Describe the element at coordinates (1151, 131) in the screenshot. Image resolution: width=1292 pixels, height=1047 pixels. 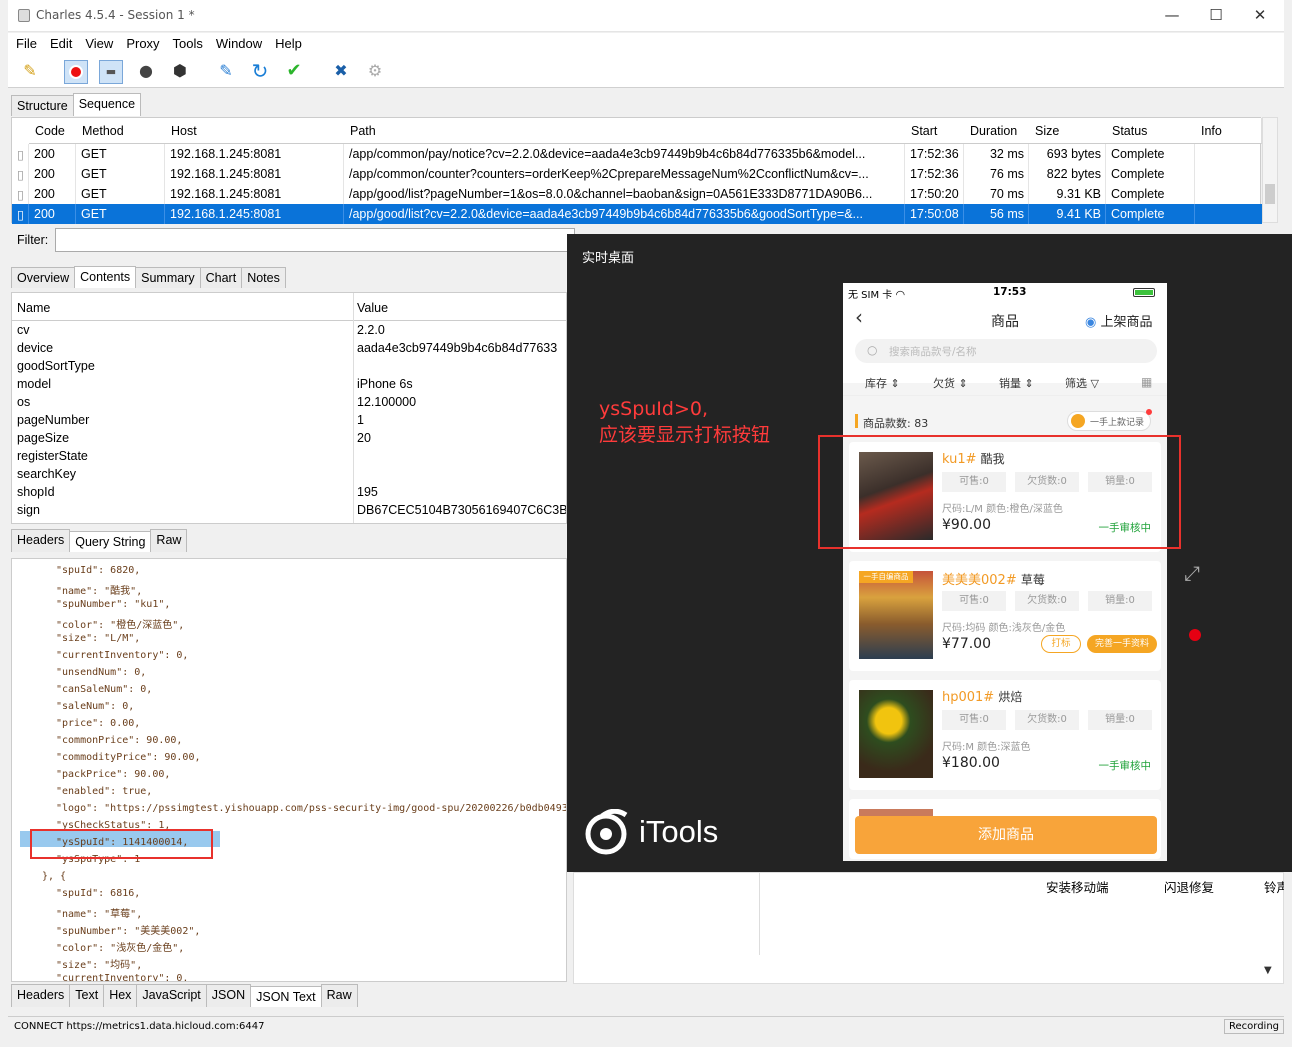
I see `col-status: Status` at that location.